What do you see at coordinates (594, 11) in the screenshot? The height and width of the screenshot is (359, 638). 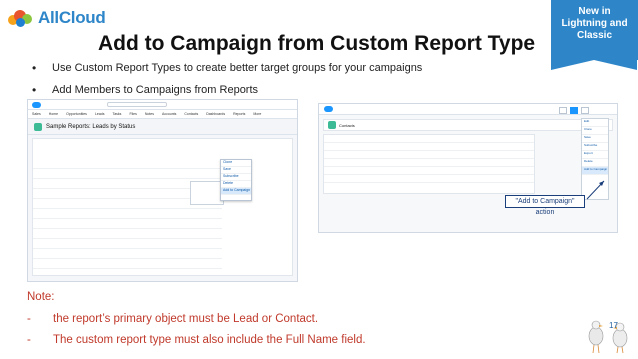 I see `ribbon-line-1: New in` at bounding box center [594, 11].